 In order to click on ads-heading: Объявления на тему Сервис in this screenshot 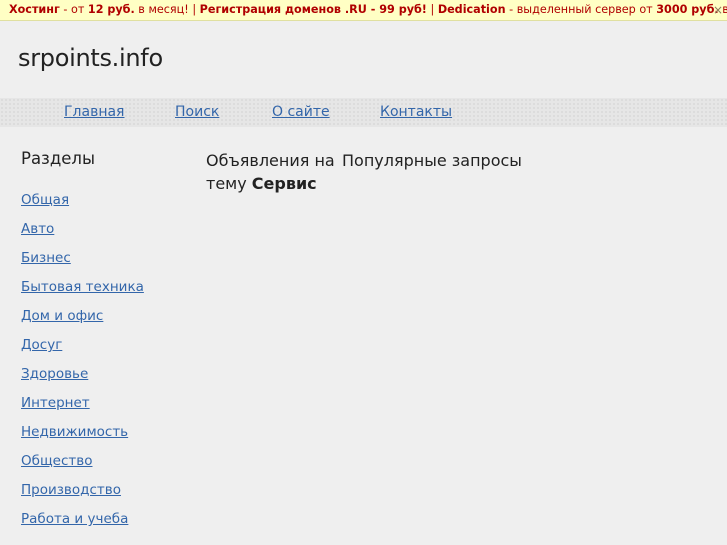, I will do `click(270, 172)`.